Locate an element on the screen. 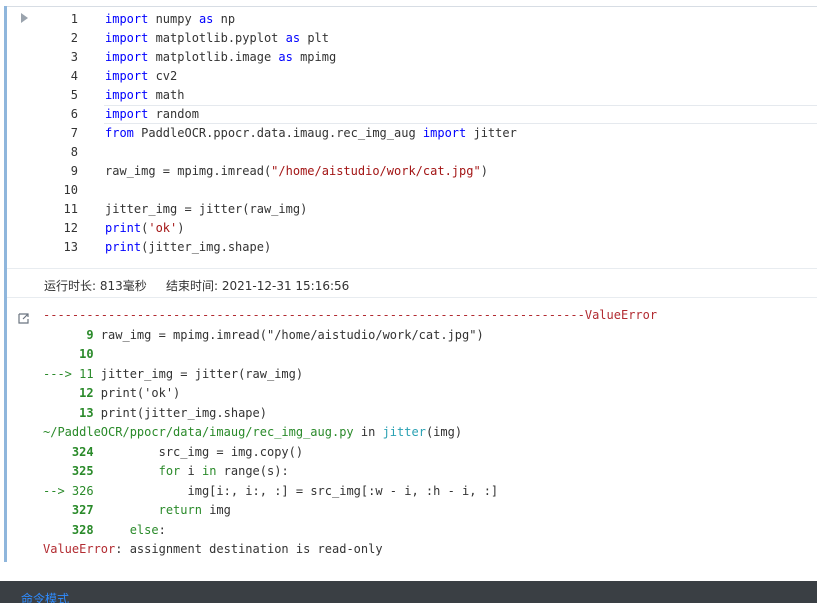 This screenshot has width=817, height=603. traceback-token: print(jitter_img.shape) is located at coordinates (180, 412).